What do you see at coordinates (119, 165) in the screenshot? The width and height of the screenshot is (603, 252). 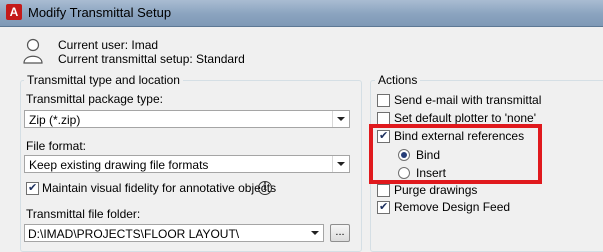 I see `file-format-value: Keep existing drawing file formats` at bounding box center [119, 165].